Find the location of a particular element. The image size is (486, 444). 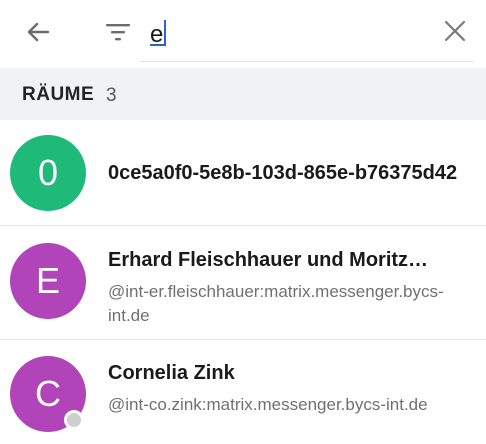

composing-underline is located at coordinates (157, 45).